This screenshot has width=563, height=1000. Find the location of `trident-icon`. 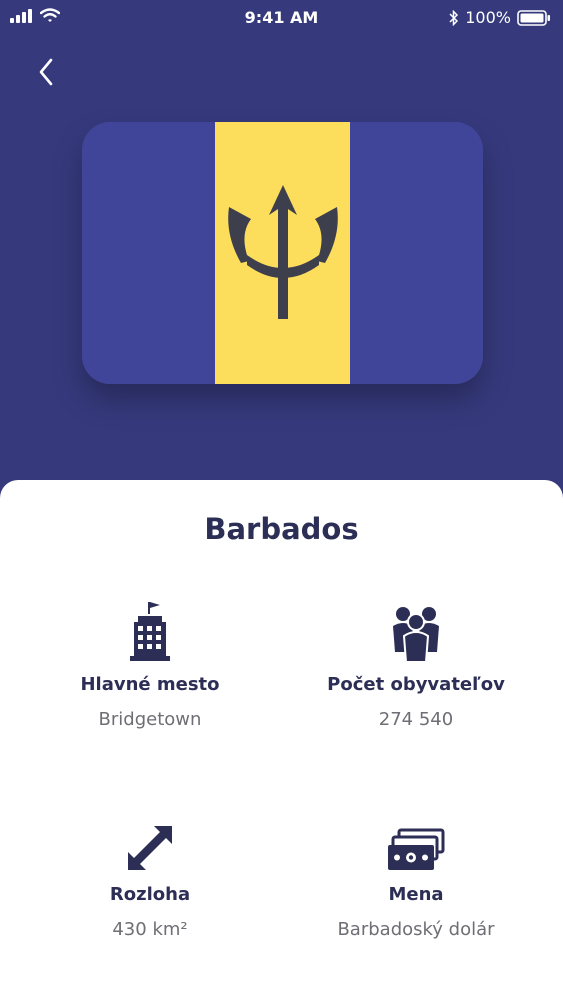

trident-icon is located at coordinates (282, 252).